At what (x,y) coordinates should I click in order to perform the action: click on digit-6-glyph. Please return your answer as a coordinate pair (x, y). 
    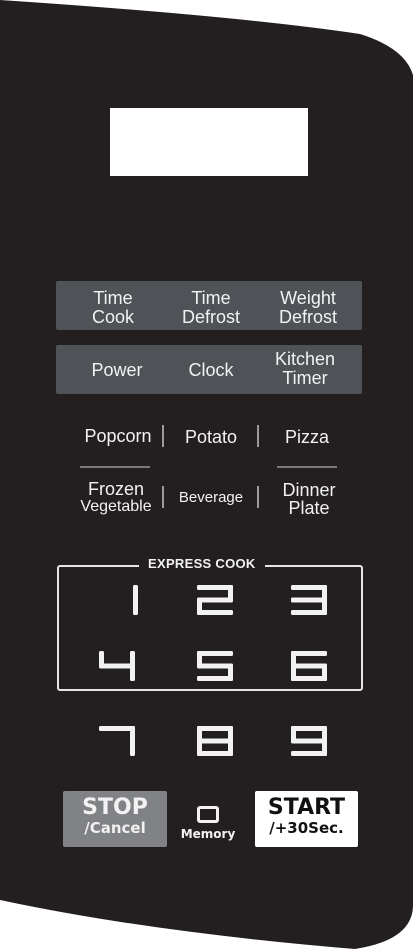
    Looking at the image, I should click on (309, 666).